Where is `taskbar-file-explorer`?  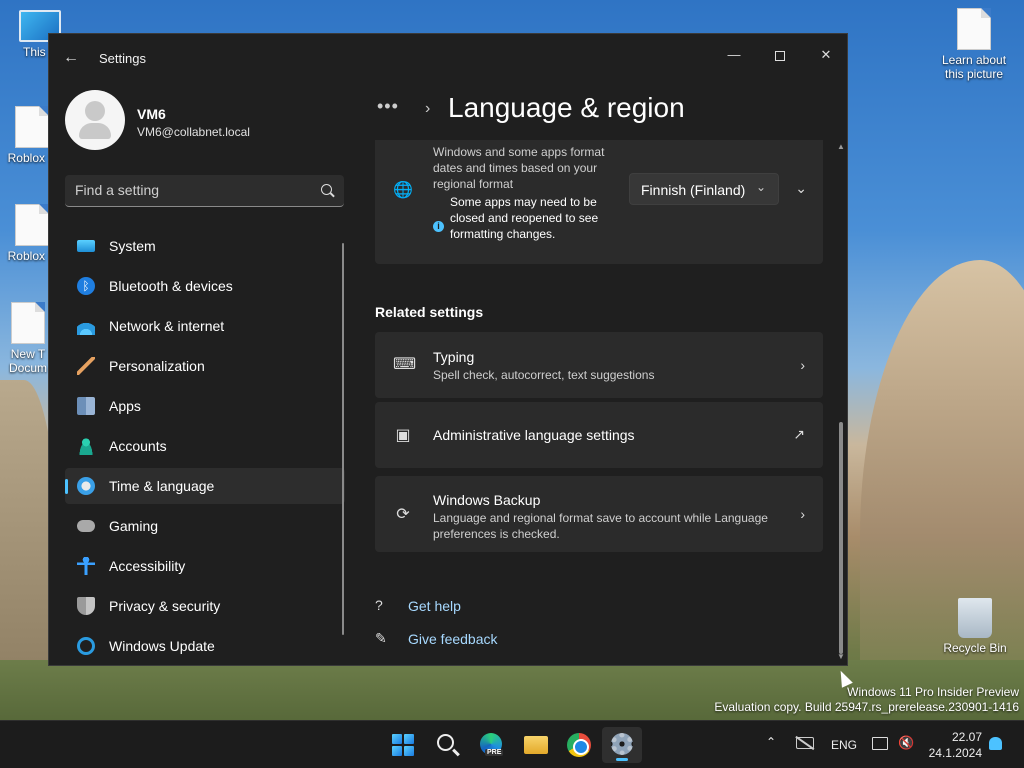 taskbar-file-explorer is located at coordinates (535, 745).